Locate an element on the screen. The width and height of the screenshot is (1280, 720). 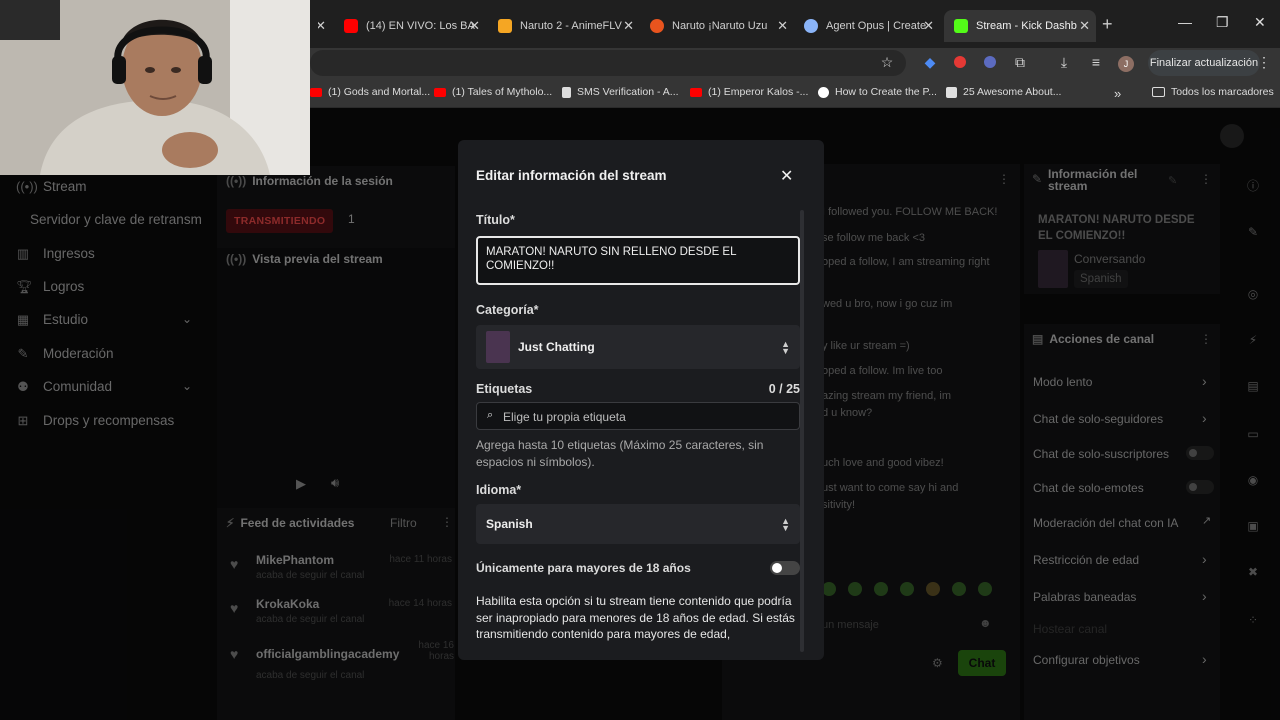
tab-label: Naruto 2 - AnimeFLV is located at coordinates (571, 26).